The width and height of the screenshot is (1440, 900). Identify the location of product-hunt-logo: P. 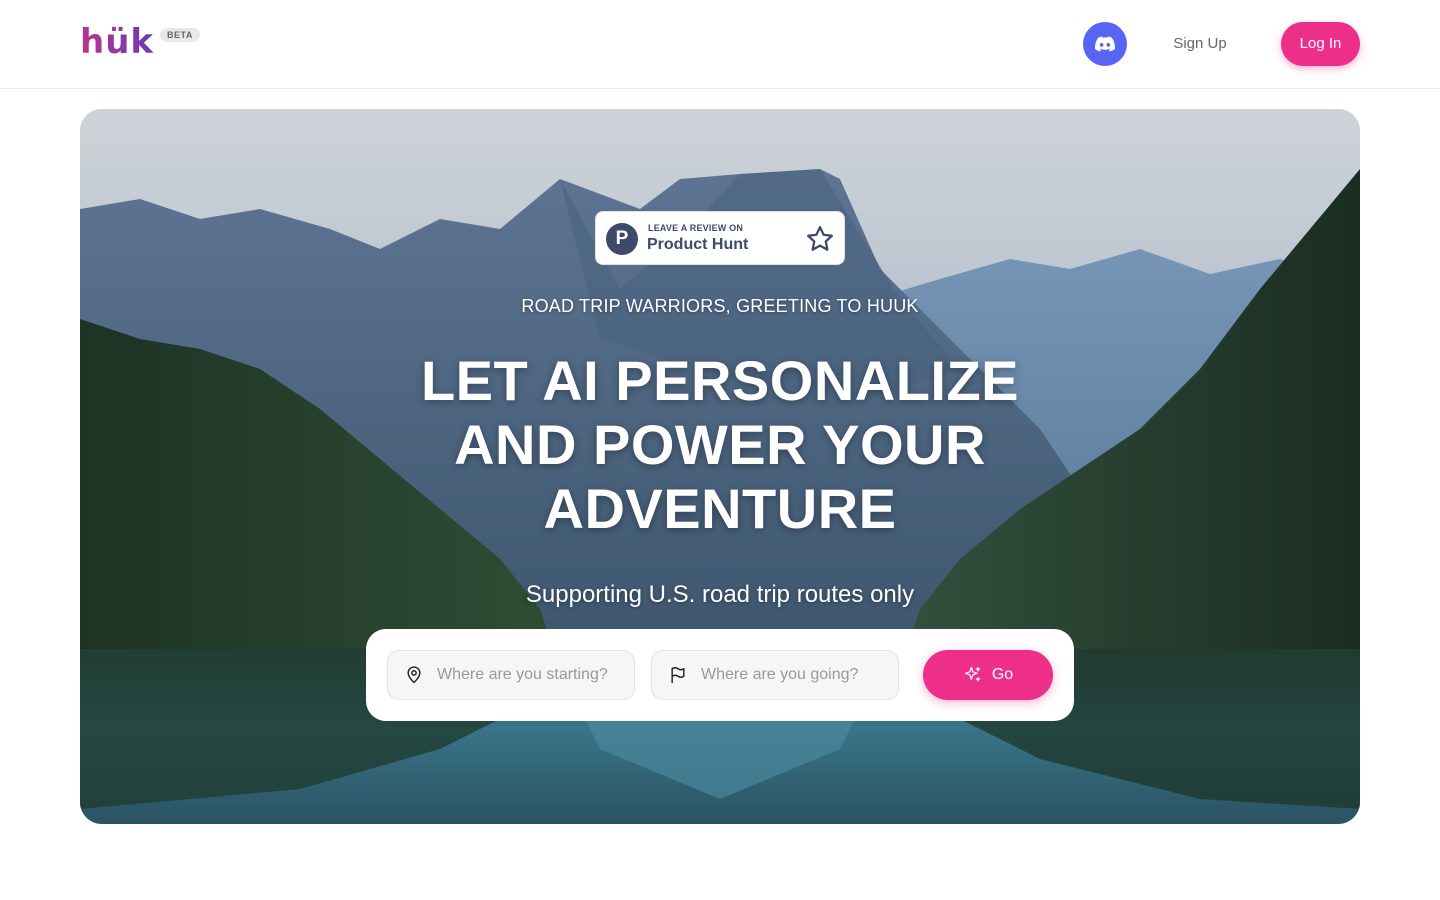
(622, 239).